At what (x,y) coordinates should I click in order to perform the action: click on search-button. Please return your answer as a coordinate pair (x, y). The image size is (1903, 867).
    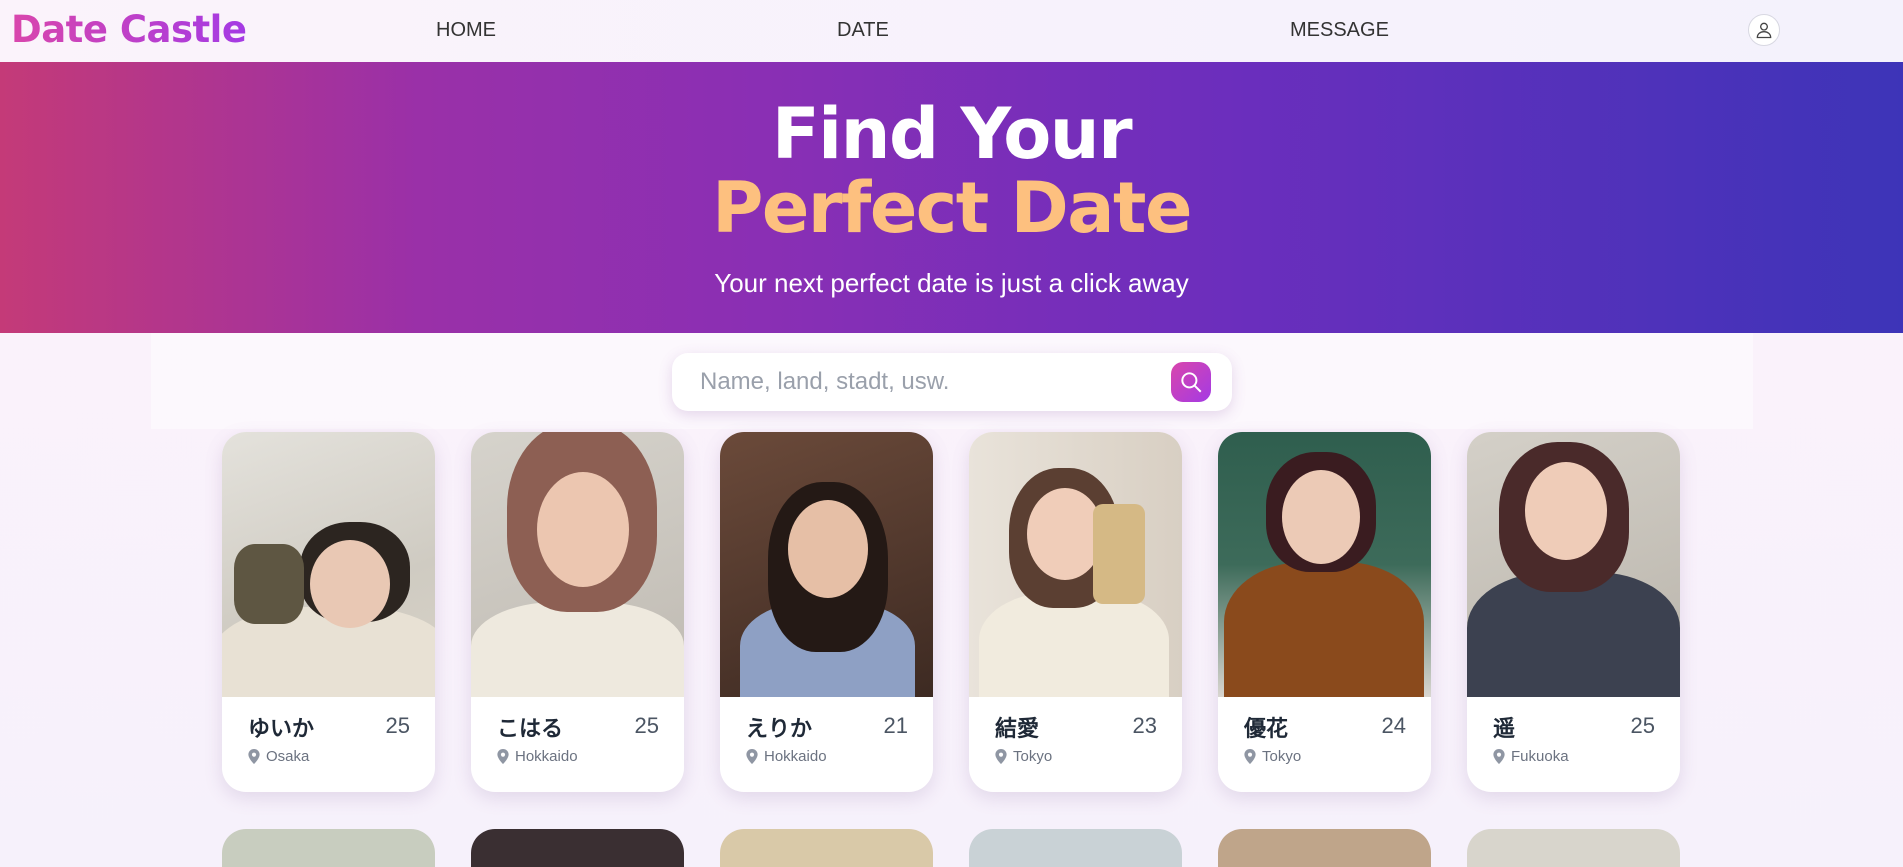
    Looking at the image, I should click on (1191, 382).